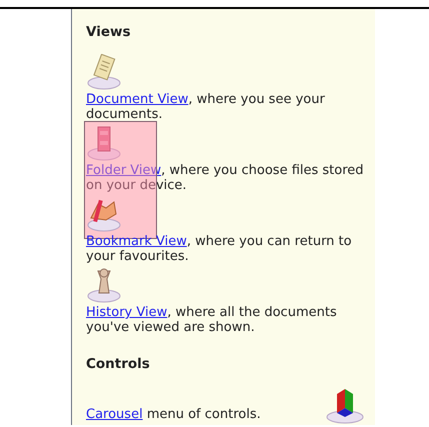 The image size is (429, 427). I want to click on item-description: History View, where all the documents you've viewed are shown., so click(212, 320).